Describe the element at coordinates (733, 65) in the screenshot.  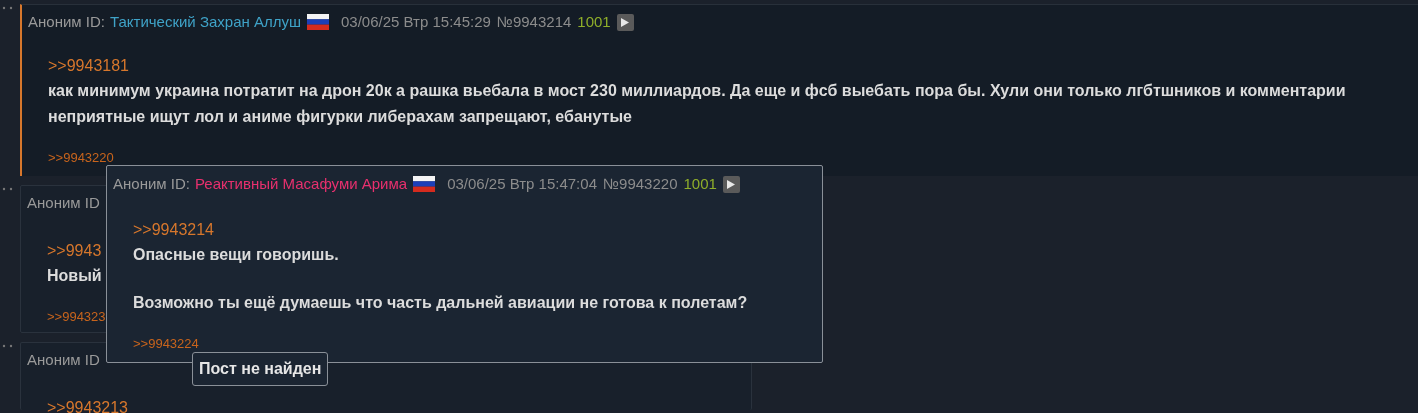
I see `quote-link: >>9943181` at that location.